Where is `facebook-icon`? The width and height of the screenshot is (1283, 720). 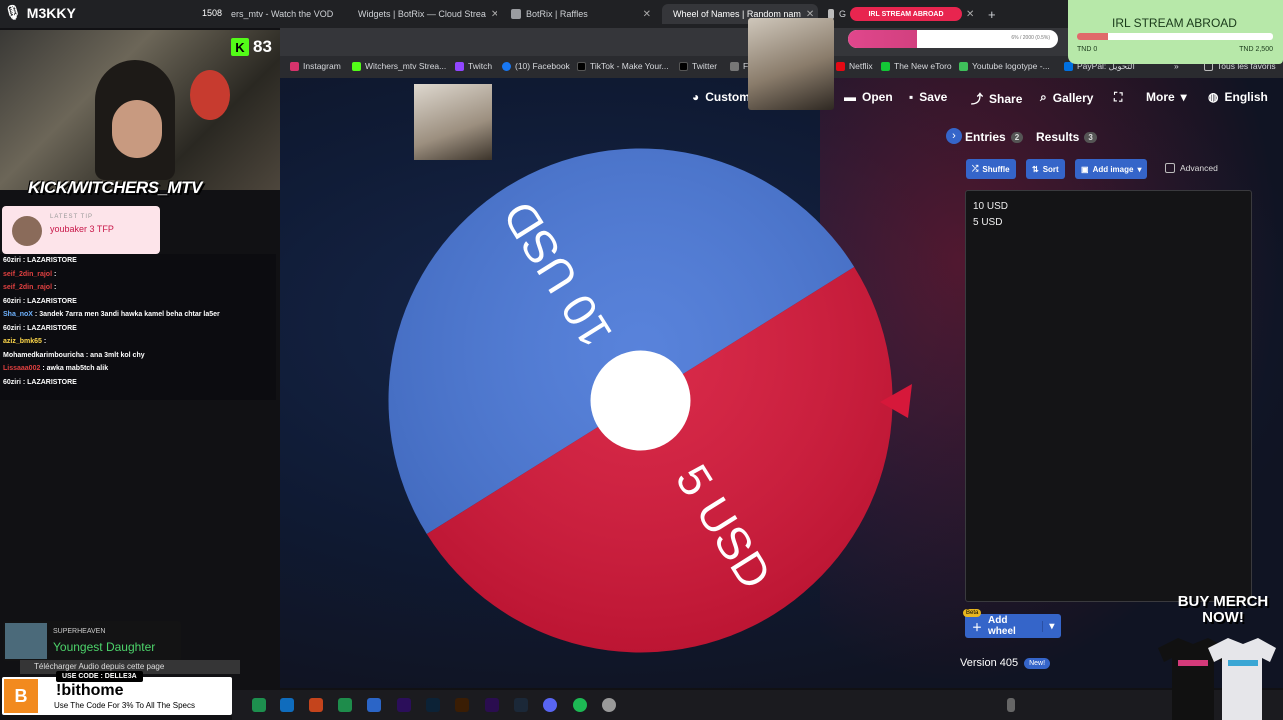
facebook-icon is located at coordinates (506, 66).